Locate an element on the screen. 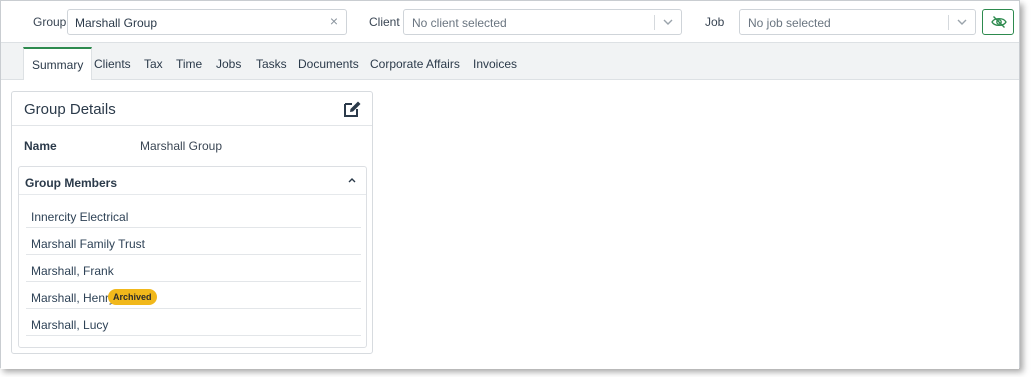  member-name: Marshall Family Trust is located at coordinates (88, 244).